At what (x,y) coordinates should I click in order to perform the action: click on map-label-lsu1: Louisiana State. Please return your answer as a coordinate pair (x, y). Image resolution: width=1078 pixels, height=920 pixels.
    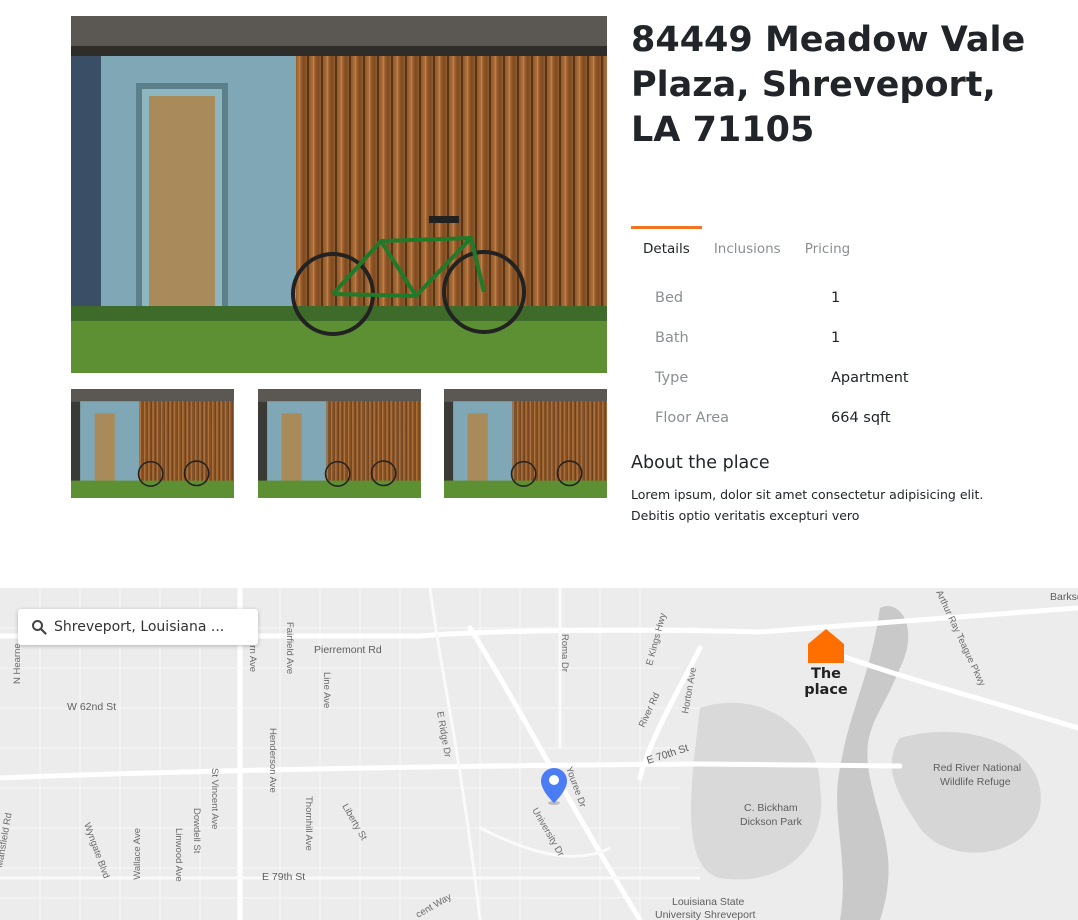
    Looking at the image, I should click on (708, 902).